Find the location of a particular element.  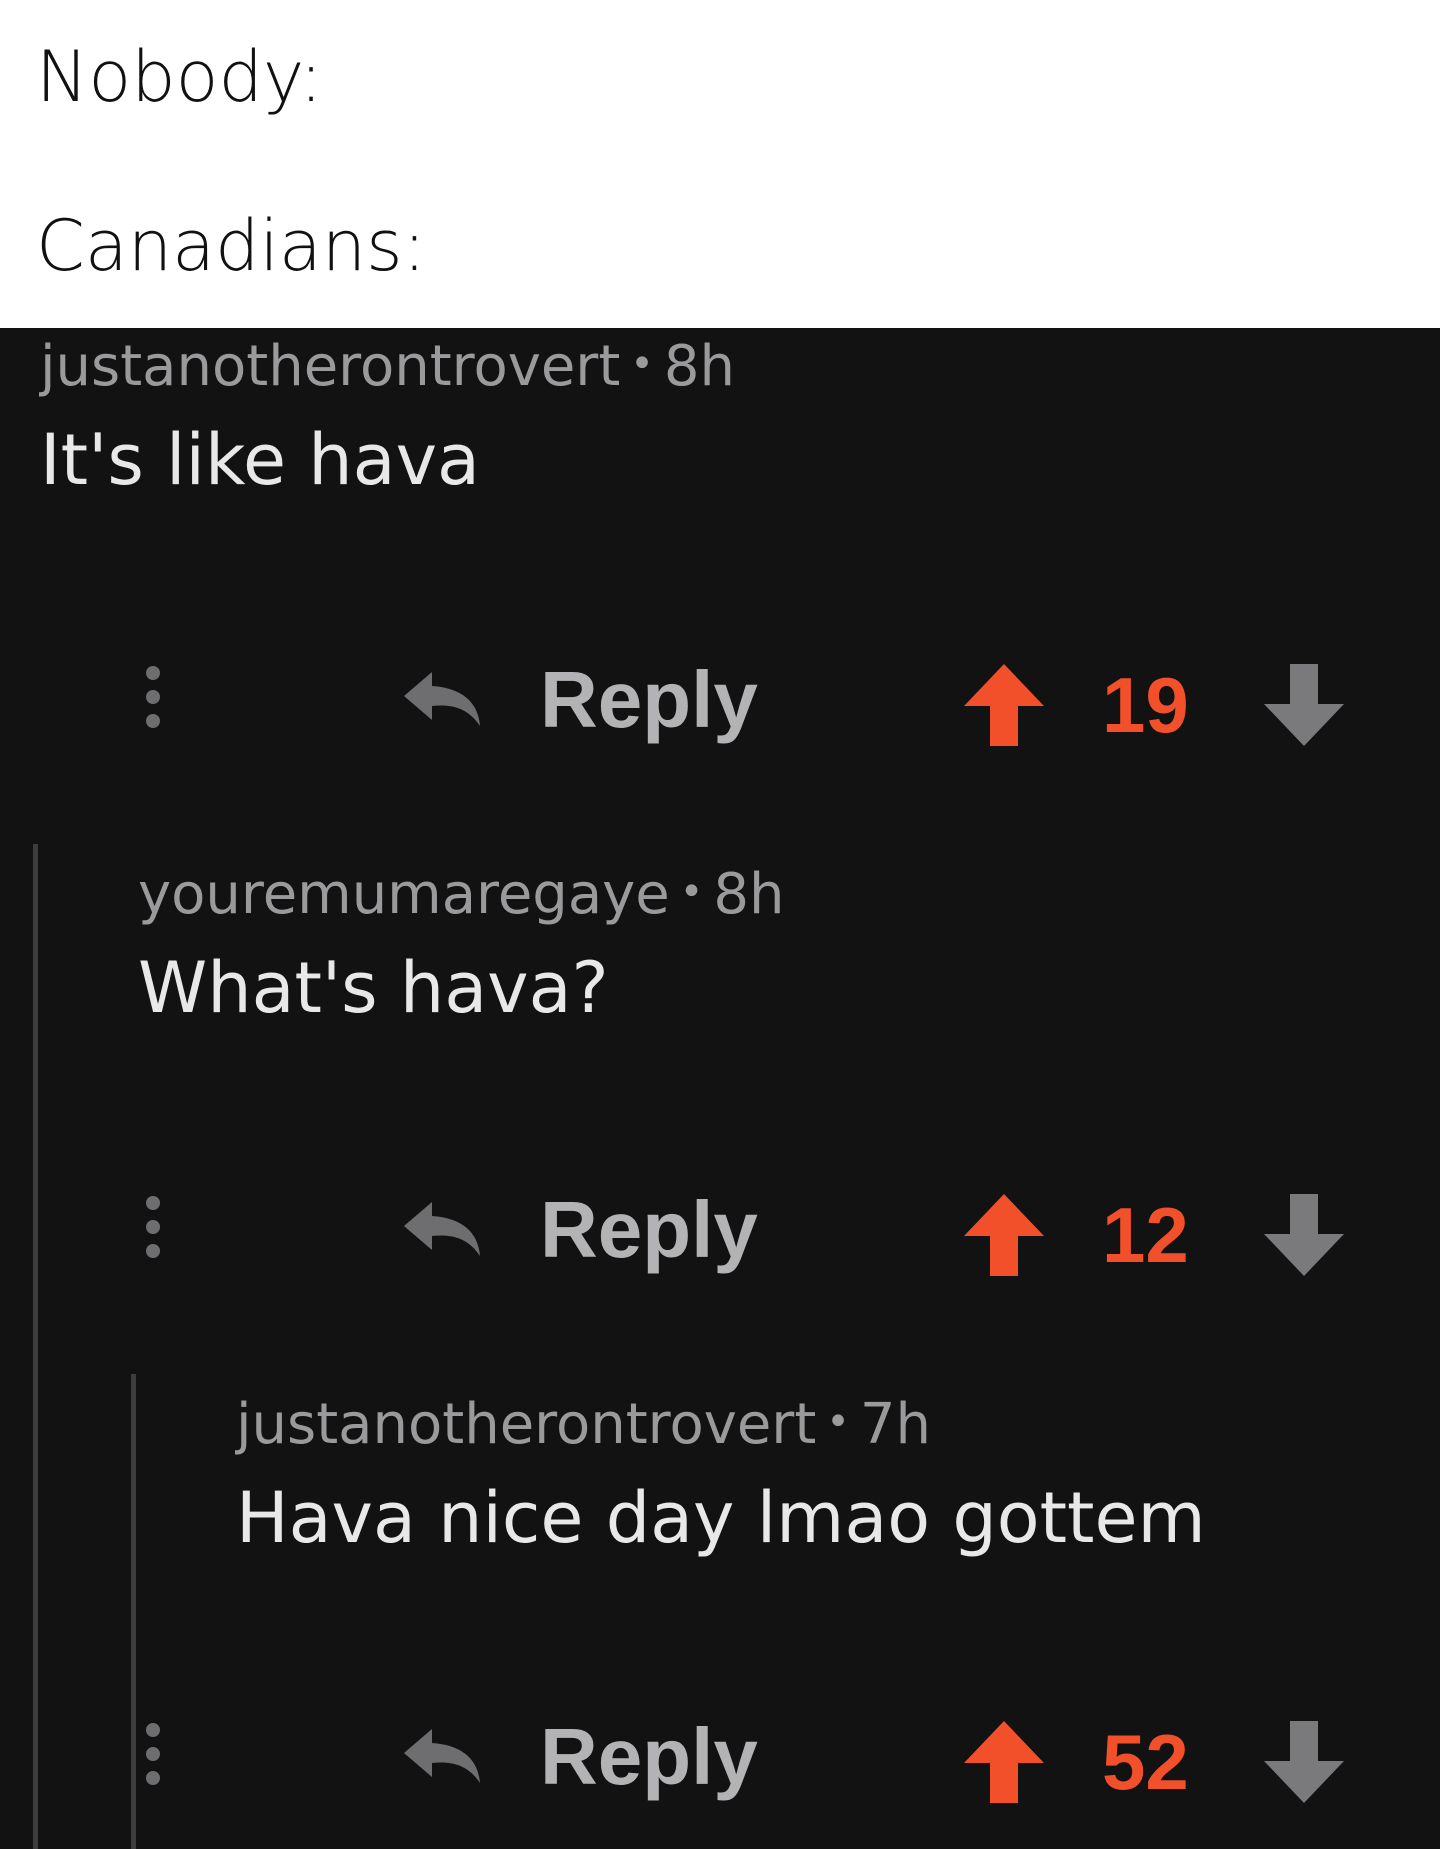

vote-score: 19 is located at coordinates (1145, 705).